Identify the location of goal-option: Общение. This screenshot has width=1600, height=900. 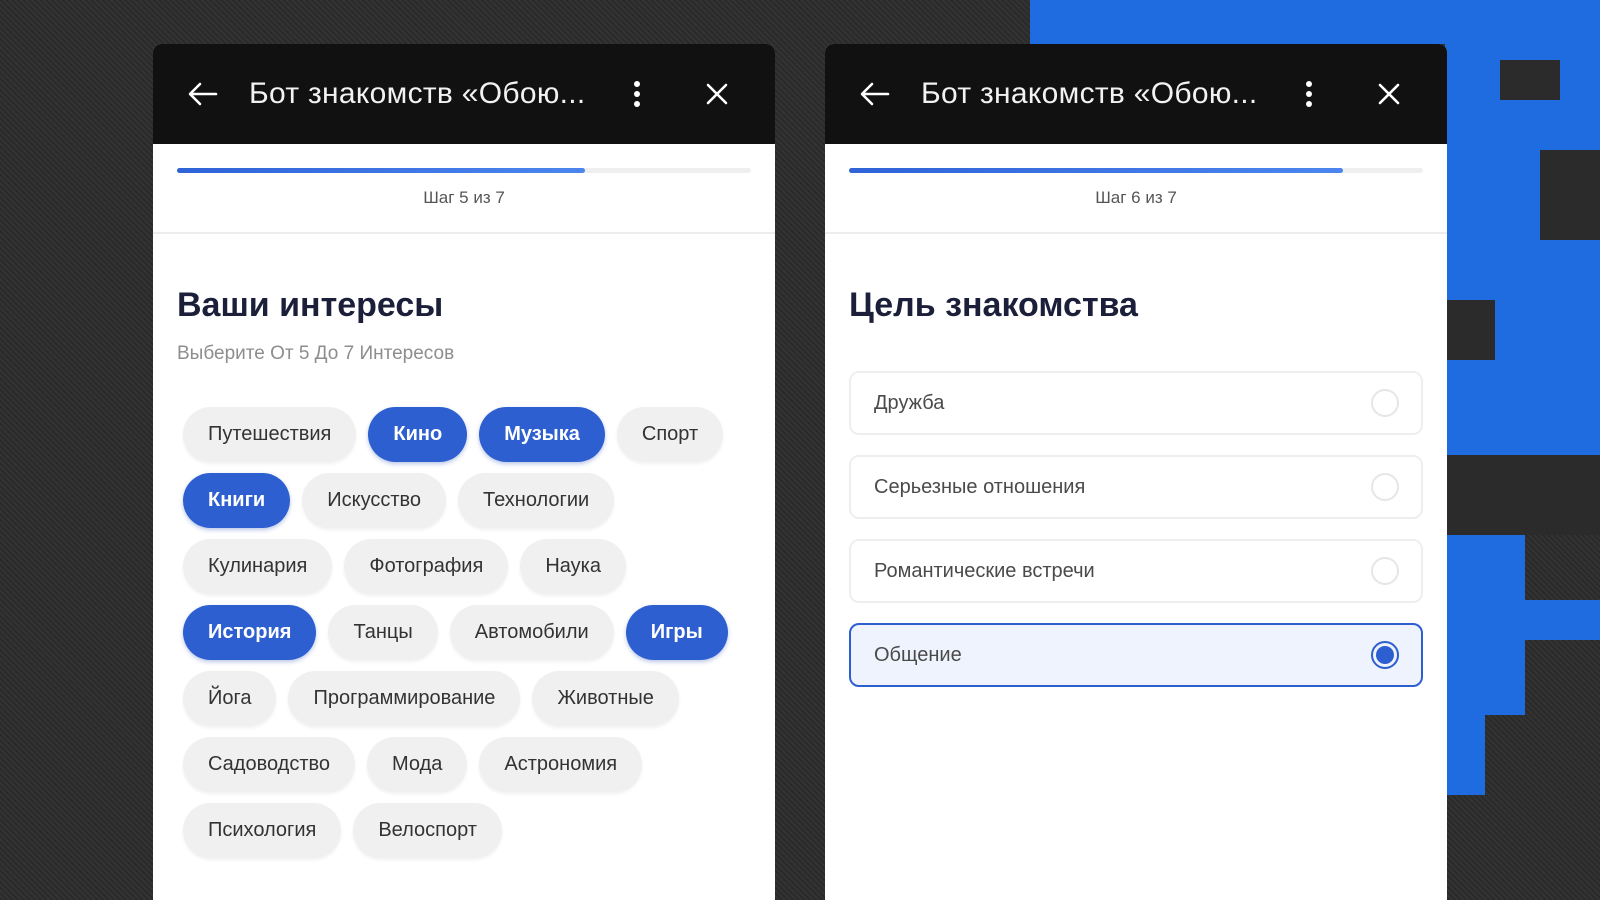
(1136, 655).